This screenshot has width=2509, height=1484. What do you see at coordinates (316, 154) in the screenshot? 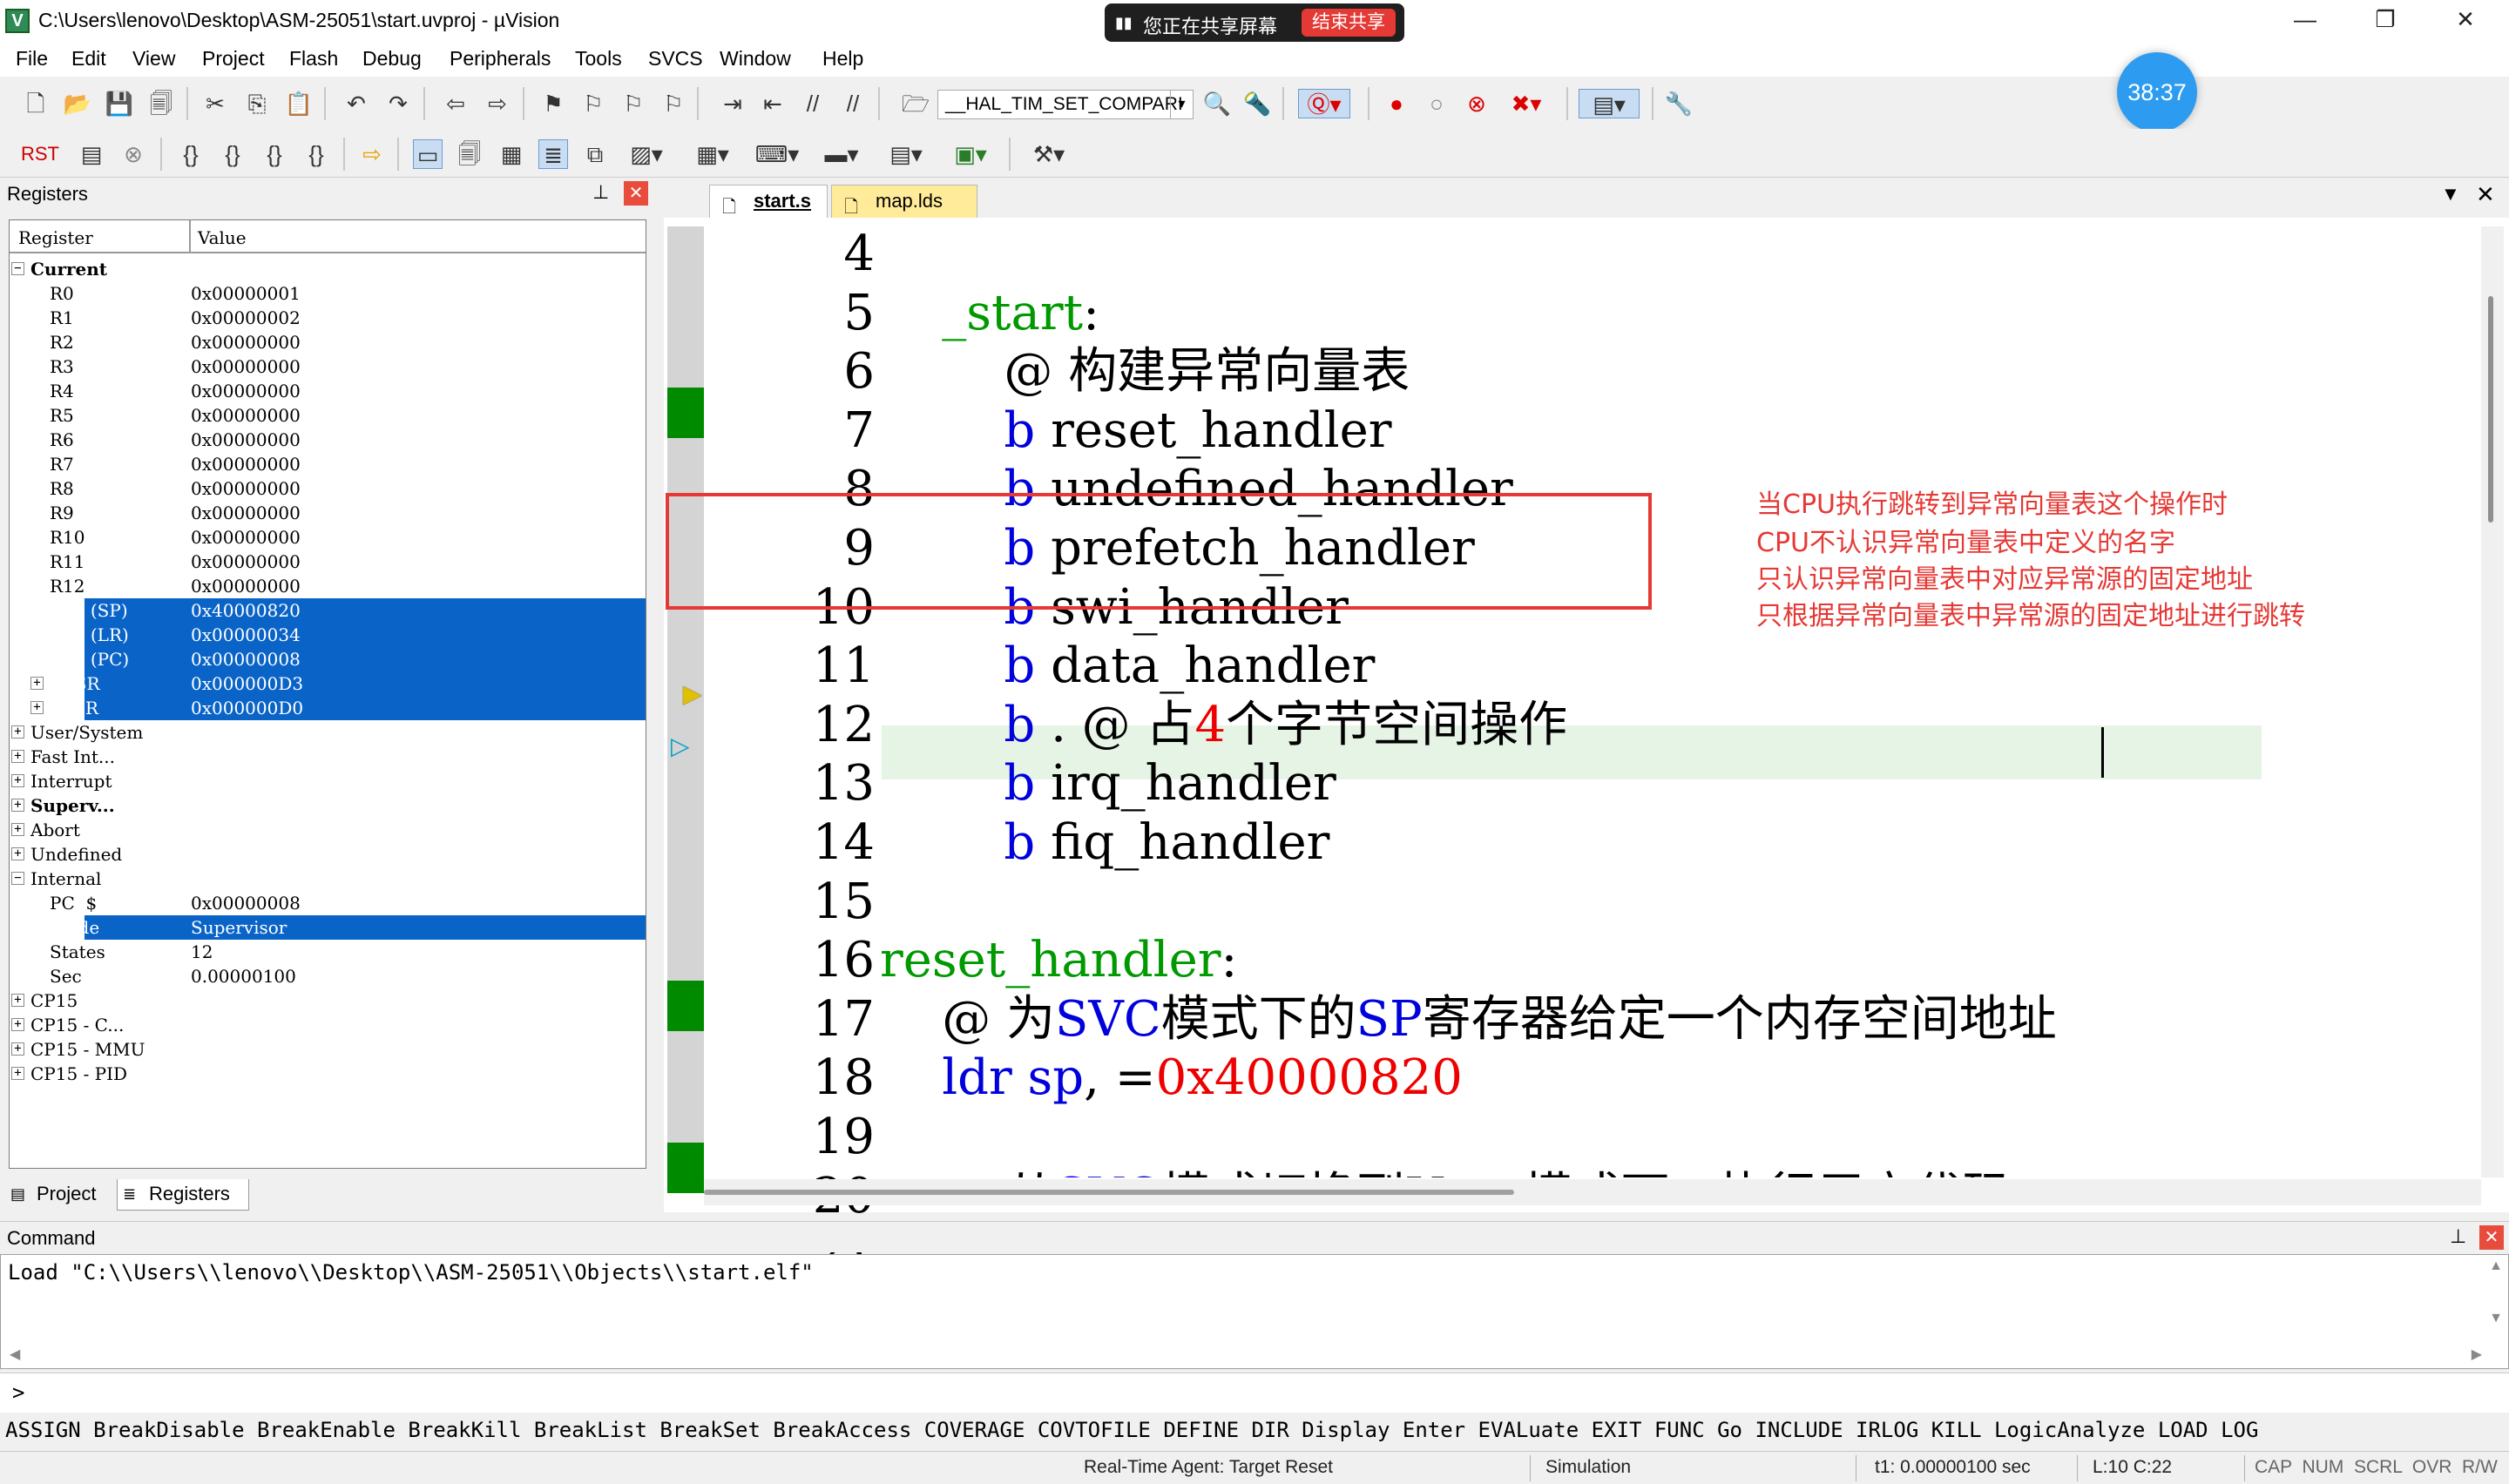
I see `run-to-cursor-icon: {}` at bounding box center [316, 154].